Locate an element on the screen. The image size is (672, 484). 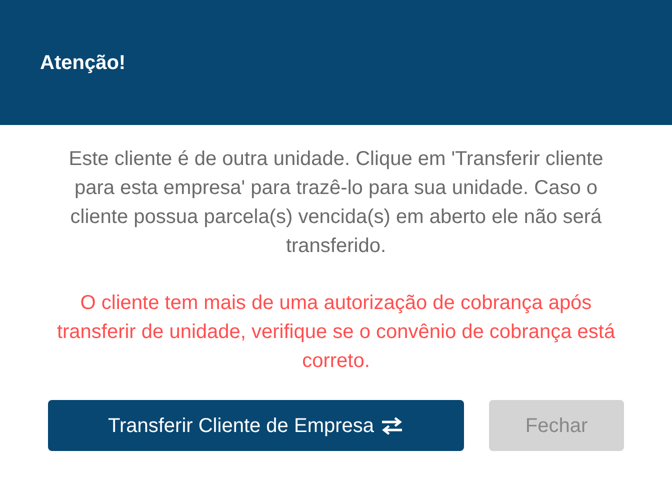
warning-text: O cliente tem mais de uma autorização de cobrança após transferir de unidade, verifique se o convênio de cobrança está correto. is located at coordinates (336, 332).